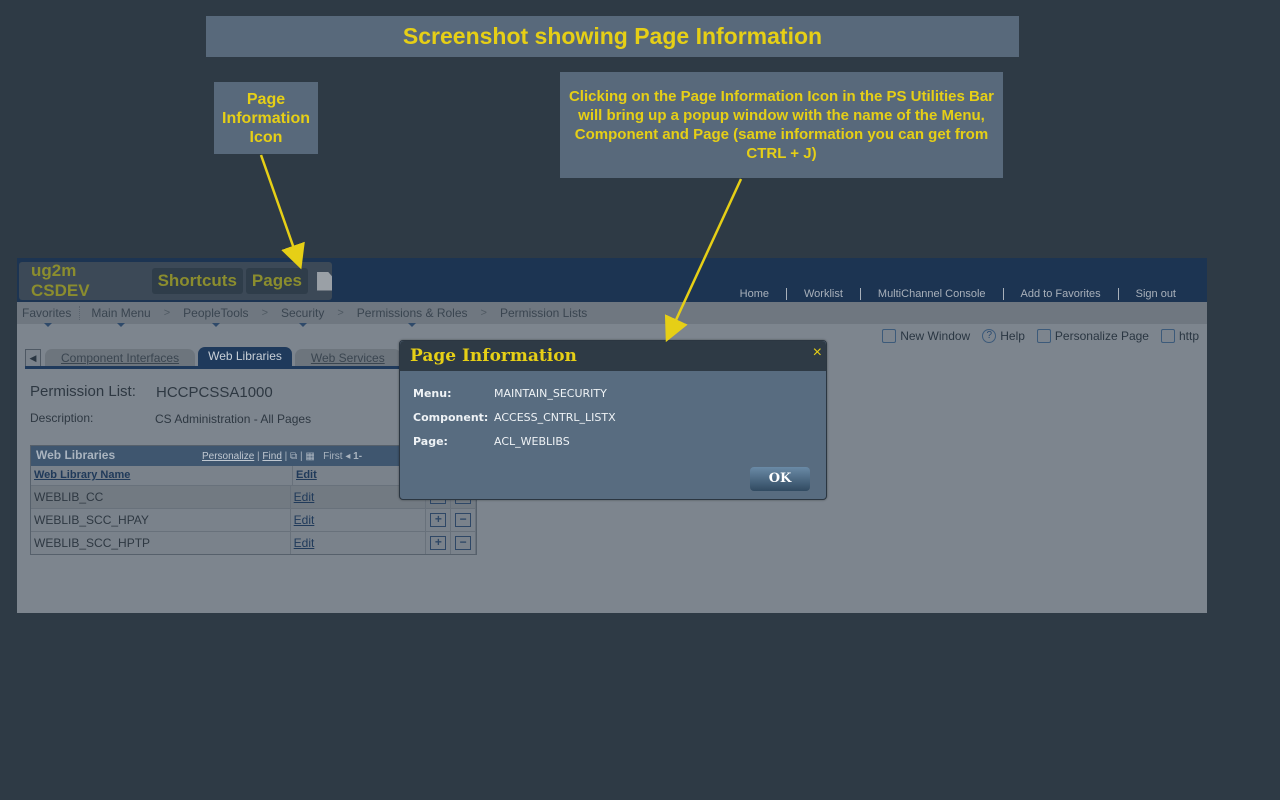 Image resolution: width=1280 pixels, height=800 pixels. I want to click on tab-web-services: Web Services, so click(347, 358).